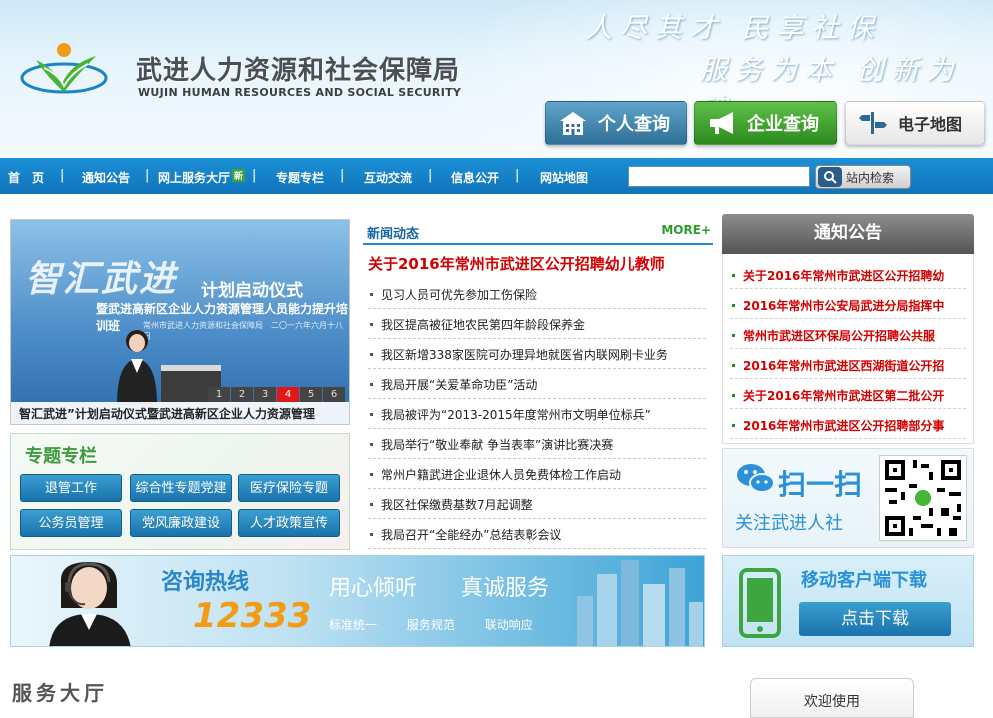 The image size is (993, 718). What do you see at coordinates (61, 456) in the screenshot?
I see `topics-title: 专题专栏` at bounding box center [61, 456].